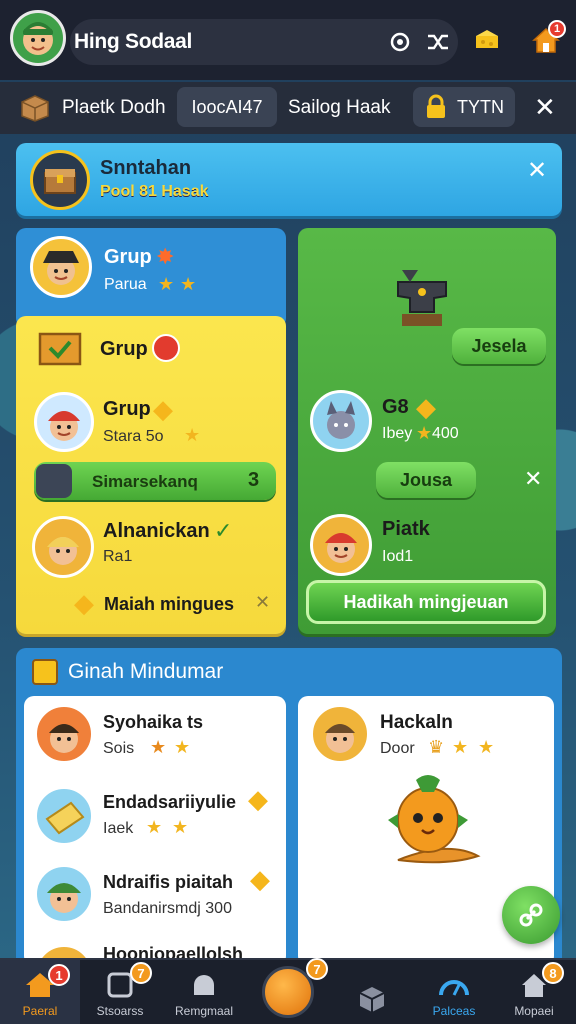  Describe the element at coordinates (436, 106) in the screenshot. I see `lock-icon` at that location.